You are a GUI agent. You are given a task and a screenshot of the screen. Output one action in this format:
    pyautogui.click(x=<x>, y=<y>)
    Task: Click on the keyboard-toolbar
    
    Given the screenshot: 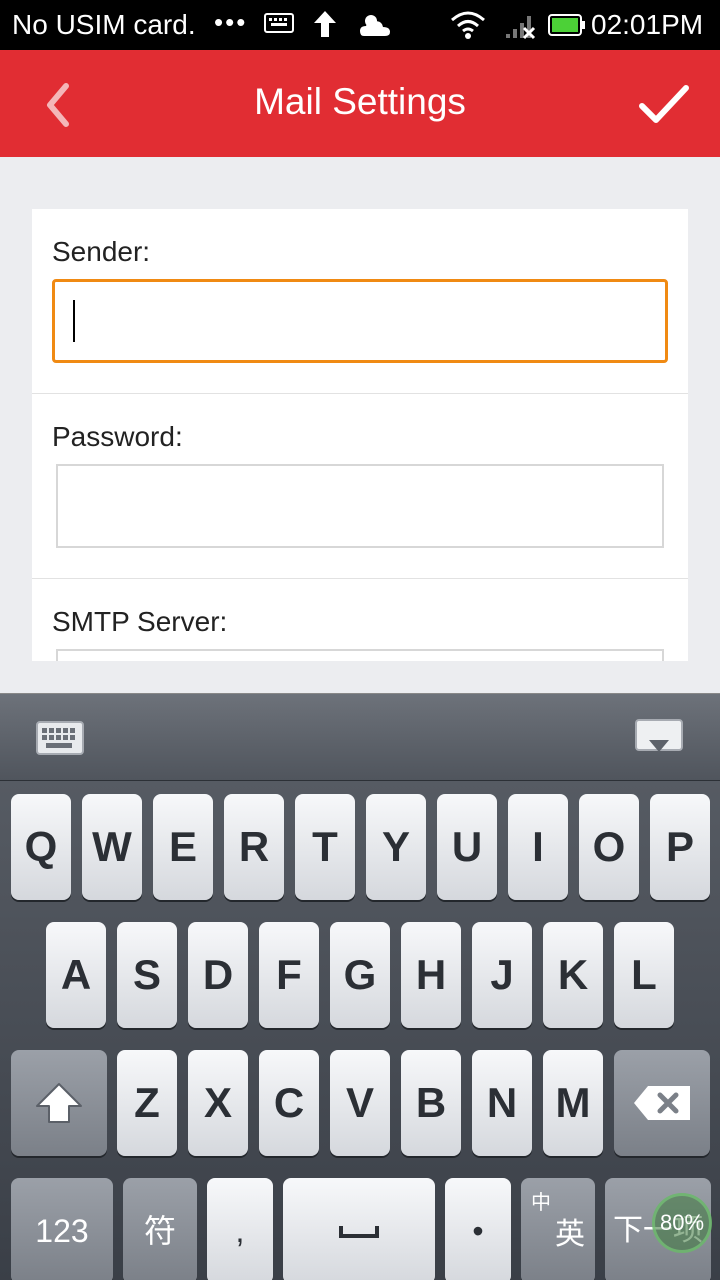 What is the action you would take?
    pyautogui.click(x=360, y=737)
    